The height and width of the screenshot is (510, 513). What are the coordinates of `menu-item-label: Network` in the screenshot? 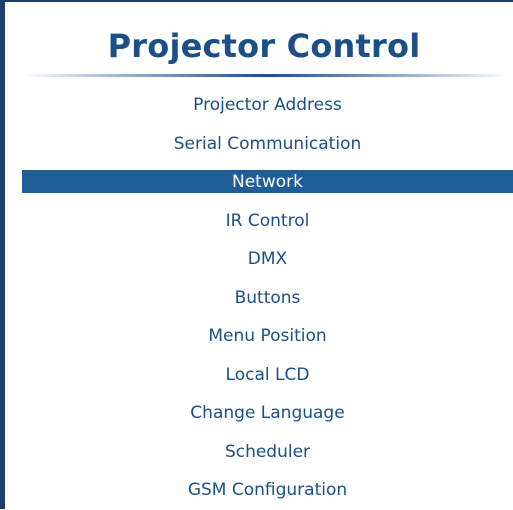 It's located at (267, 182).